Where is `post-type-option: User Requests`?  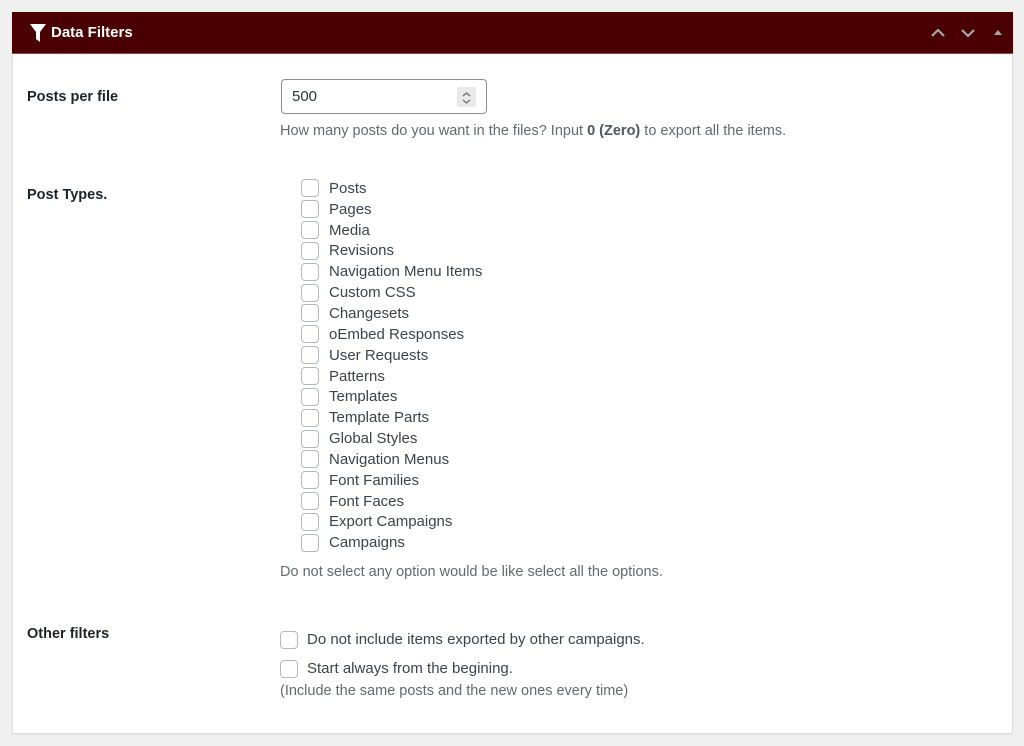
post-type-option: User Requests is located at coordinates (391, 355).